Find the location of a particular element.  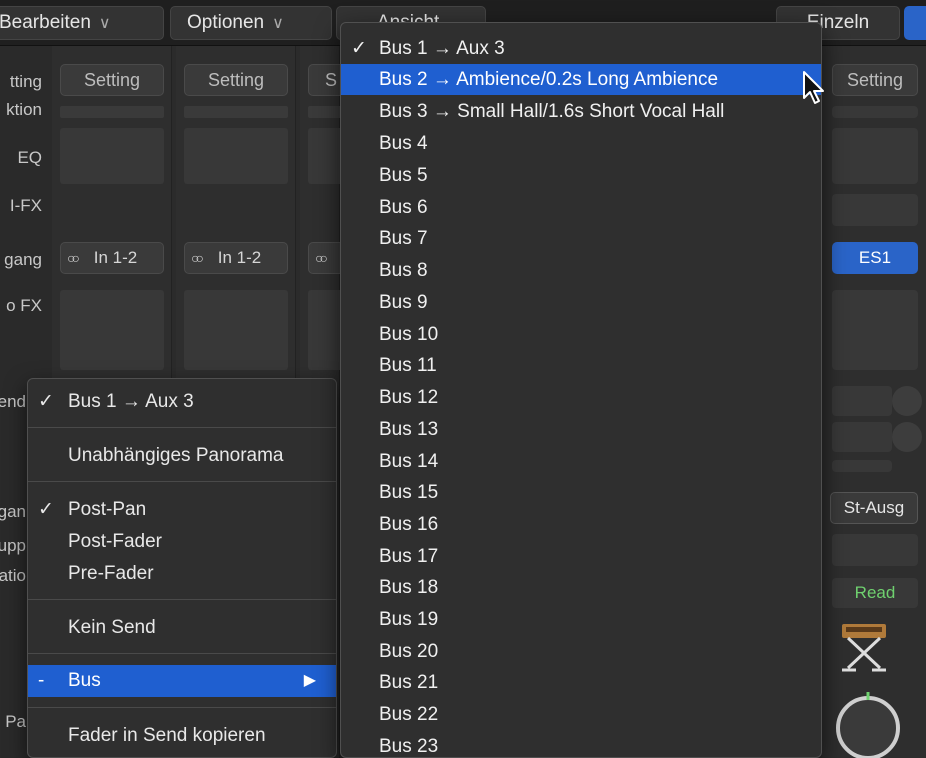

bus-item: Bus 20 is located at coordinates (581, 651).